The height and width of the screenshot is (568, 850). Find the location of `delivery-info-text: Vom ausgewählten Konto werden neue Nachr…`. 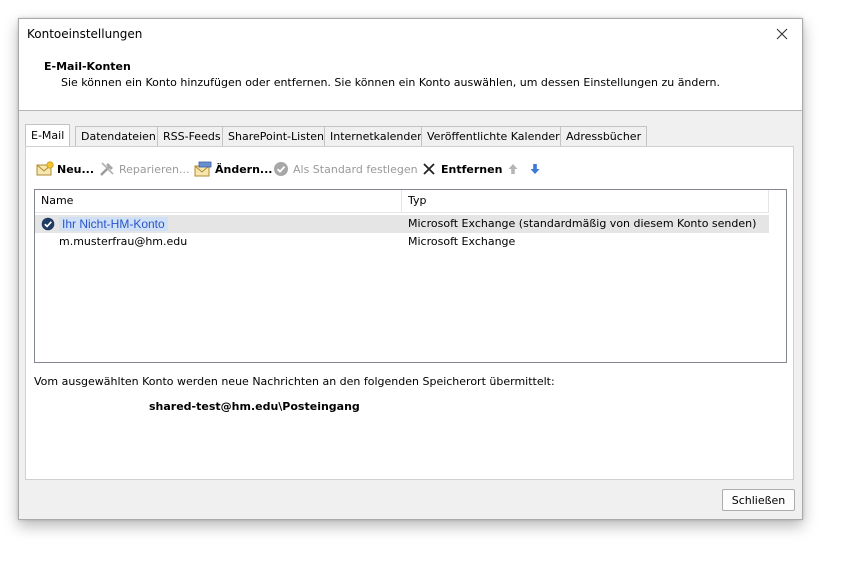

delivery-info-text: Vom ausgewählten Konto werden neue Nachr… is located at coordinates (294, 381).